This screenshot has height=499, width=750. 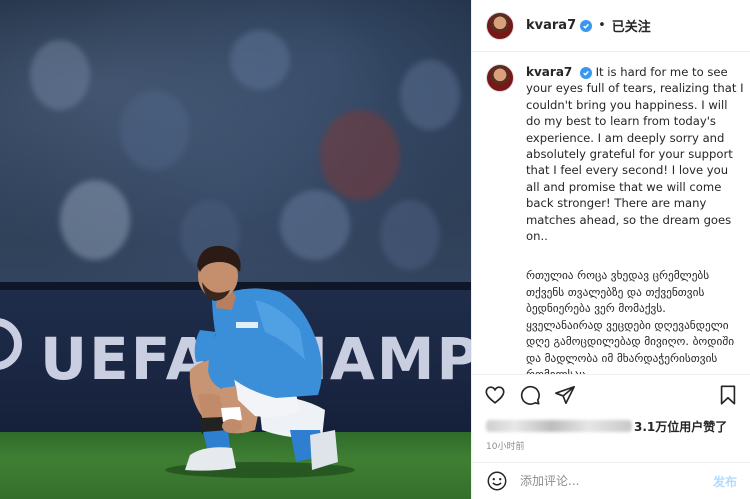 I want to click on post-header: kvara7 • 已关注, so click(x=611, y=26).